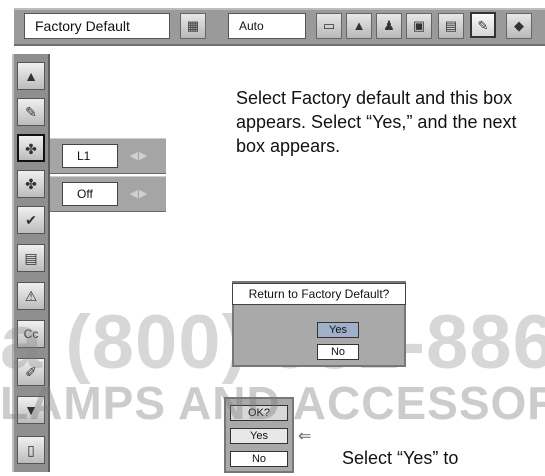 The image size is (545, 476). What do you see at coordinates (31, 148) in the screenshot?
I see `fan-speed-icon: ✤` at bounding box center [31, 148].